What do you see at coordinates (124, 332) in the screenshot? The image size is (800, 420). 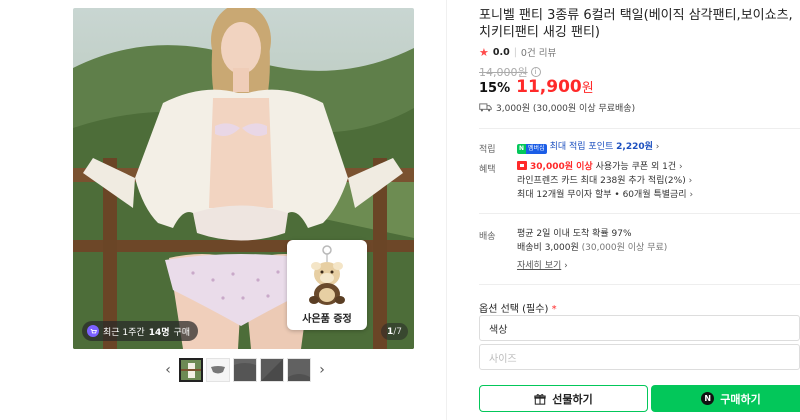 I see `buyers-prefix: 최근 1주간` at bounding box center [124, 332].